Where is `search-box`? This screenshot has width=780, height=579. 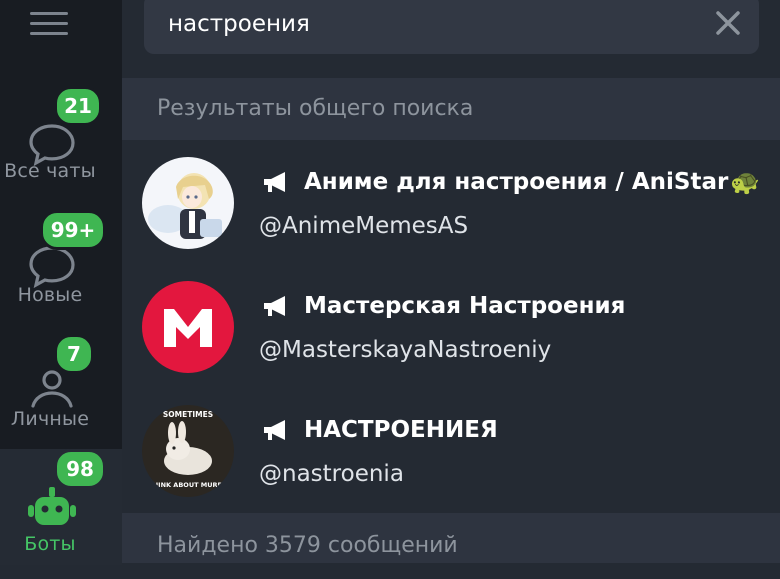 search-box is located at coordinates (451, 27).